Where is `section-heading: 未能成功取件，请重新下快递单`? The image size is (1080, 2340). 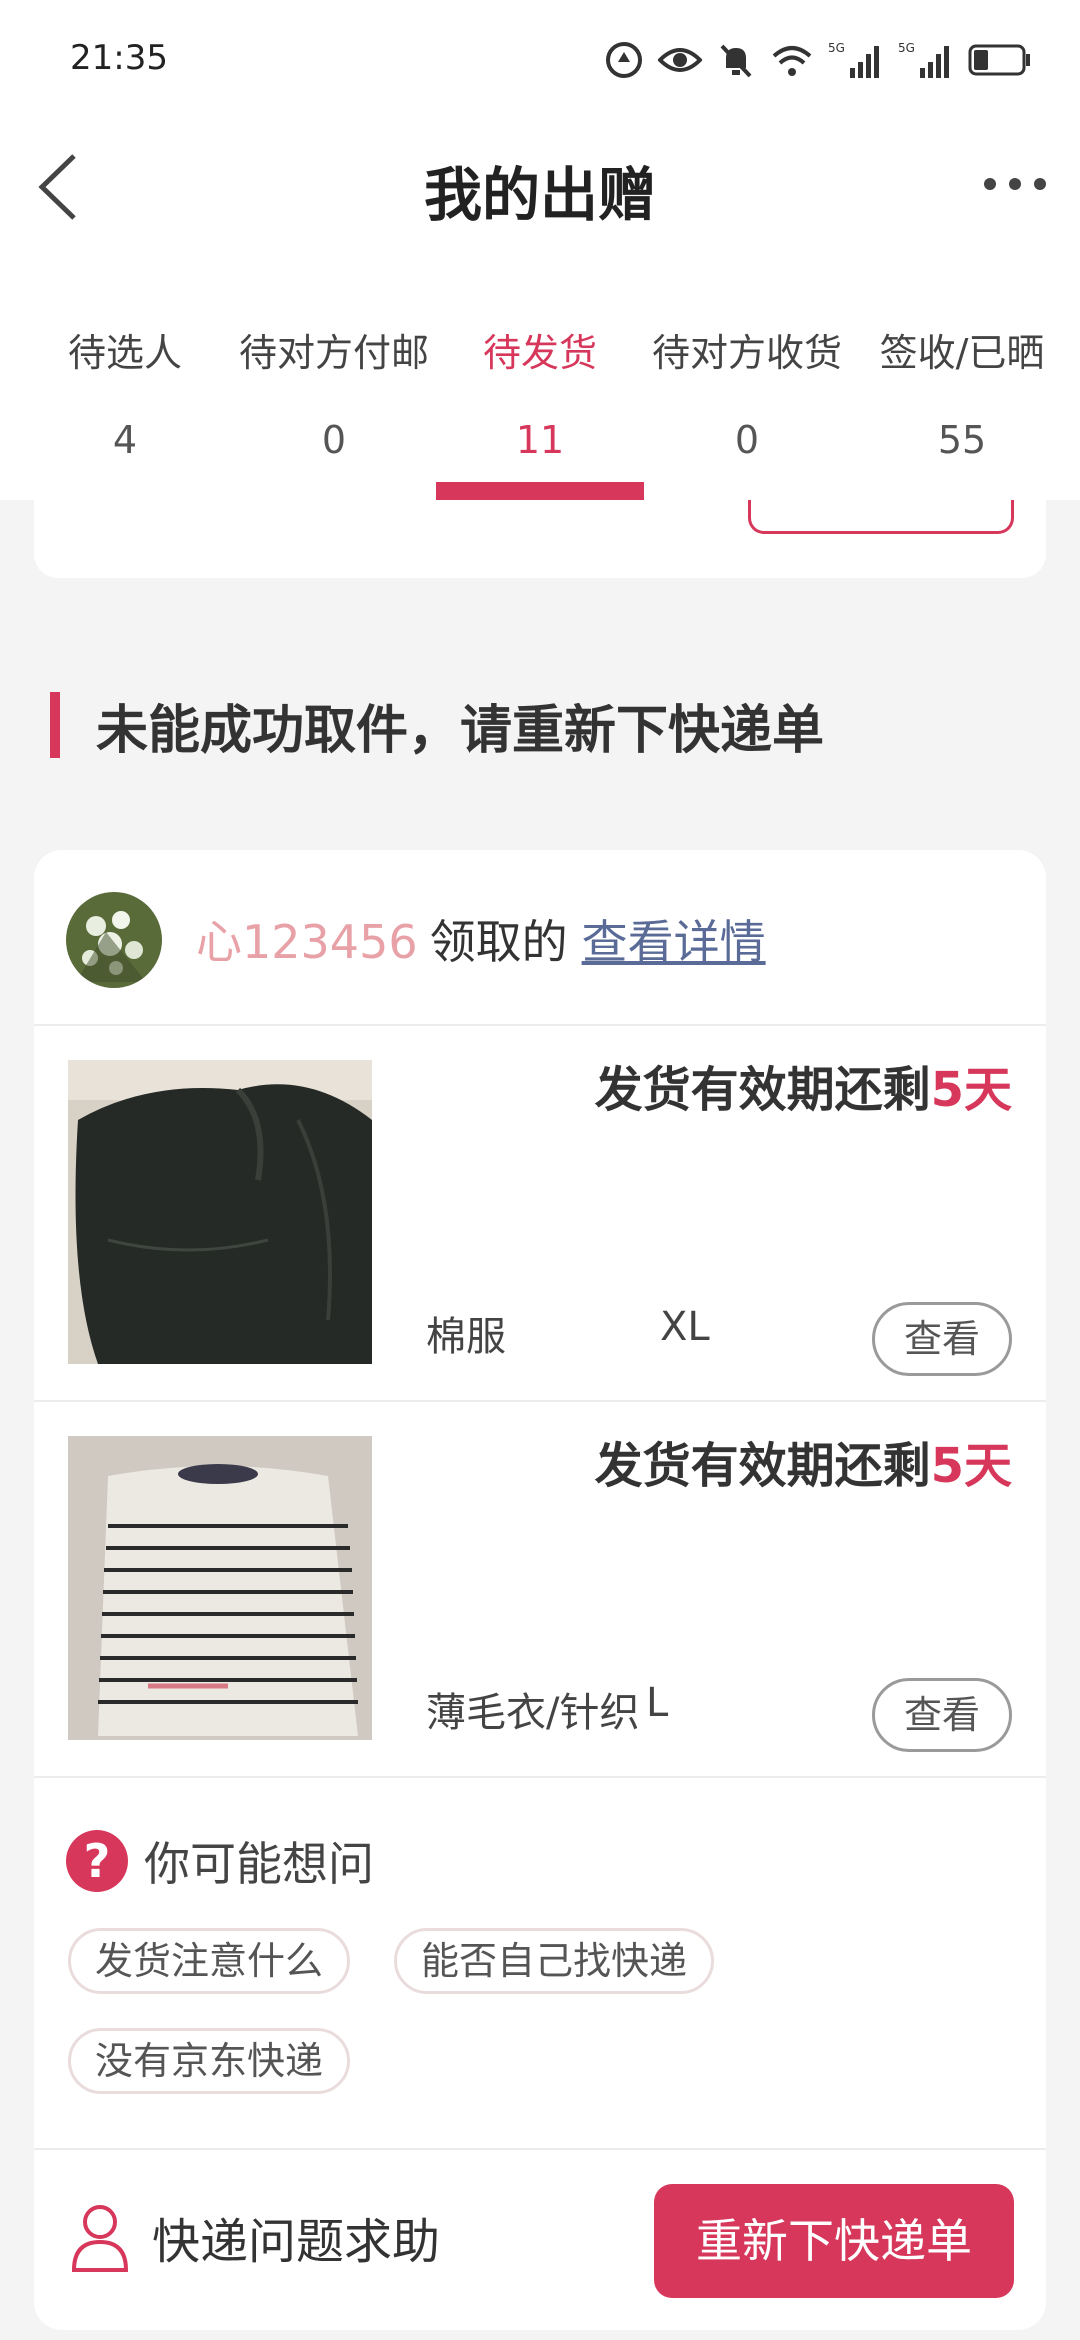
section-heading: 未能成功取件，请重新下快递单 is located at coordinates (437, 725).